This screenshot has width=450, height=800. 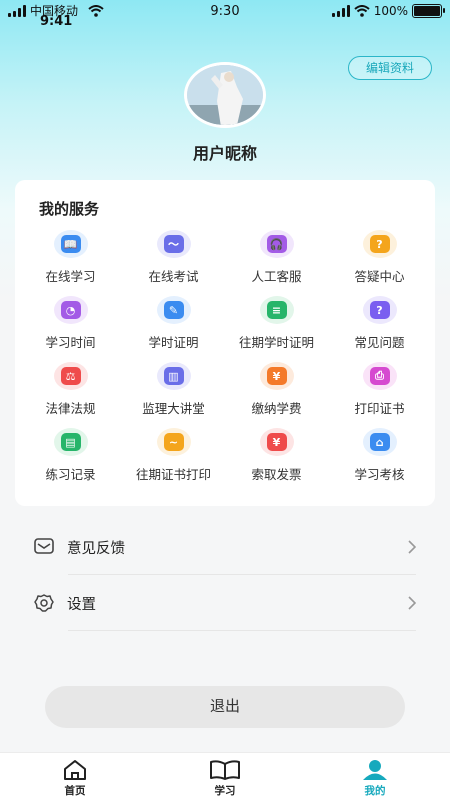 I want to click on tab-bar: 首页 学习 我的, so click(x=225, y=776).